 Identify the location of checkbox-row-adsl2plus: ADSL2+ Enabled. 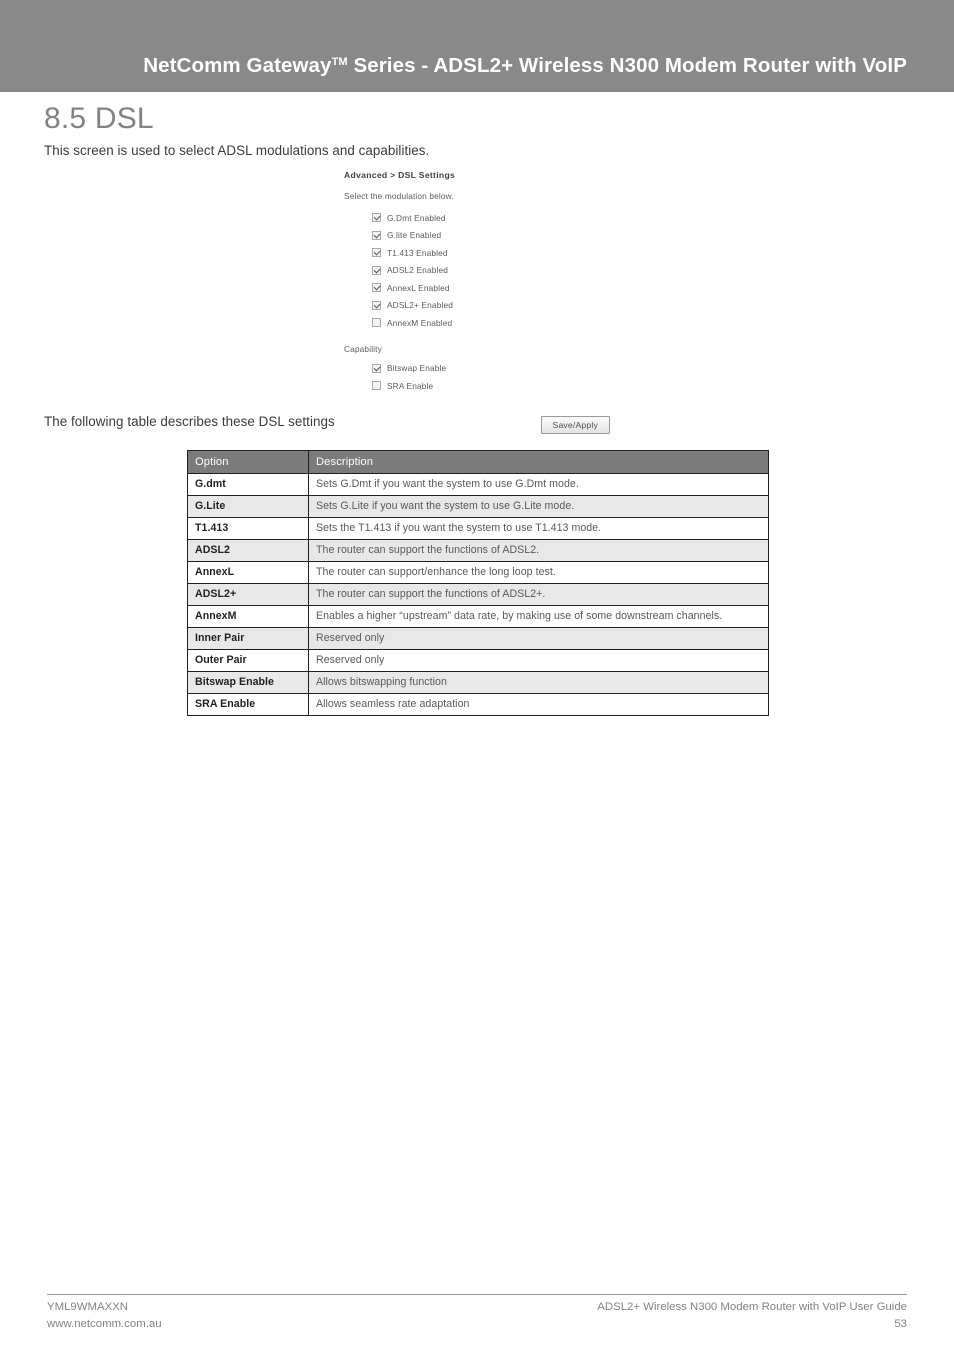
(498, 306).